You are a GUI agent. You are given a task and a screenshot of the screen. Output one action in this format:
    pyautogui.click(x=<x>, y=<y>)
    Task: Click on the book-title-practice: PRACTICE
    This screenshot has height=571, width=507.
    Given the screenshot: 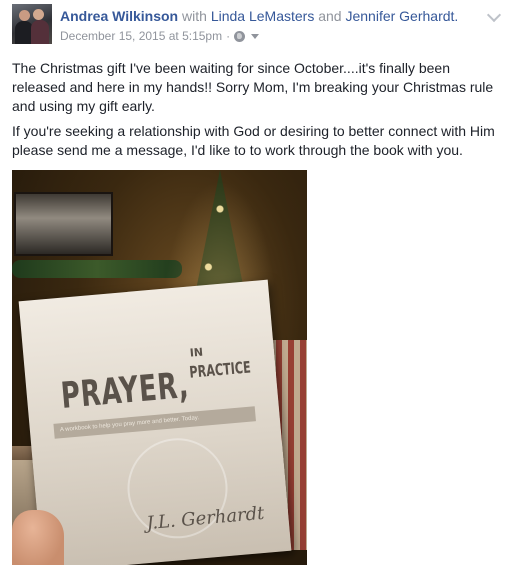 What is the action you would take?
    pyautogui.click(x=220, y=369)
    